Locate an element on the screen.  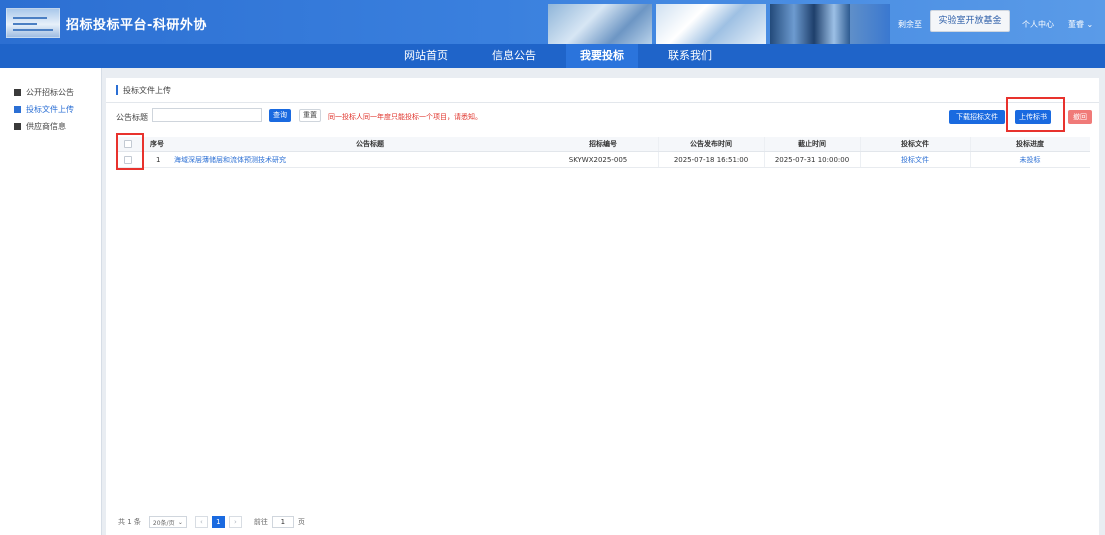
goto-page-input: 1 is located at coordinates (282, 522).